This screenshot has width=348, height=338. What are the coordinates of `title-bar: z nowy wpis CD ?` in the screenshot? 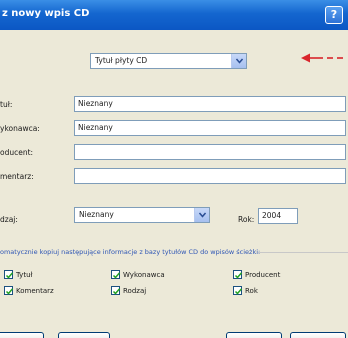 It's located at (174, 15).